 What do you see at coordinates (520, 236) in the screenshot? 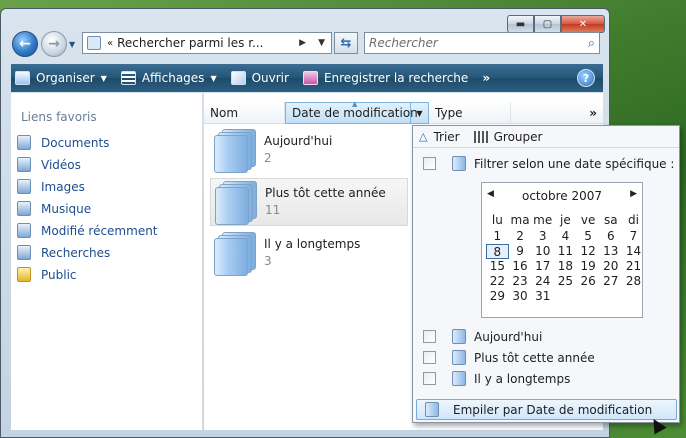
I see `calendar-day: 2` at bounding box center [520, 236].